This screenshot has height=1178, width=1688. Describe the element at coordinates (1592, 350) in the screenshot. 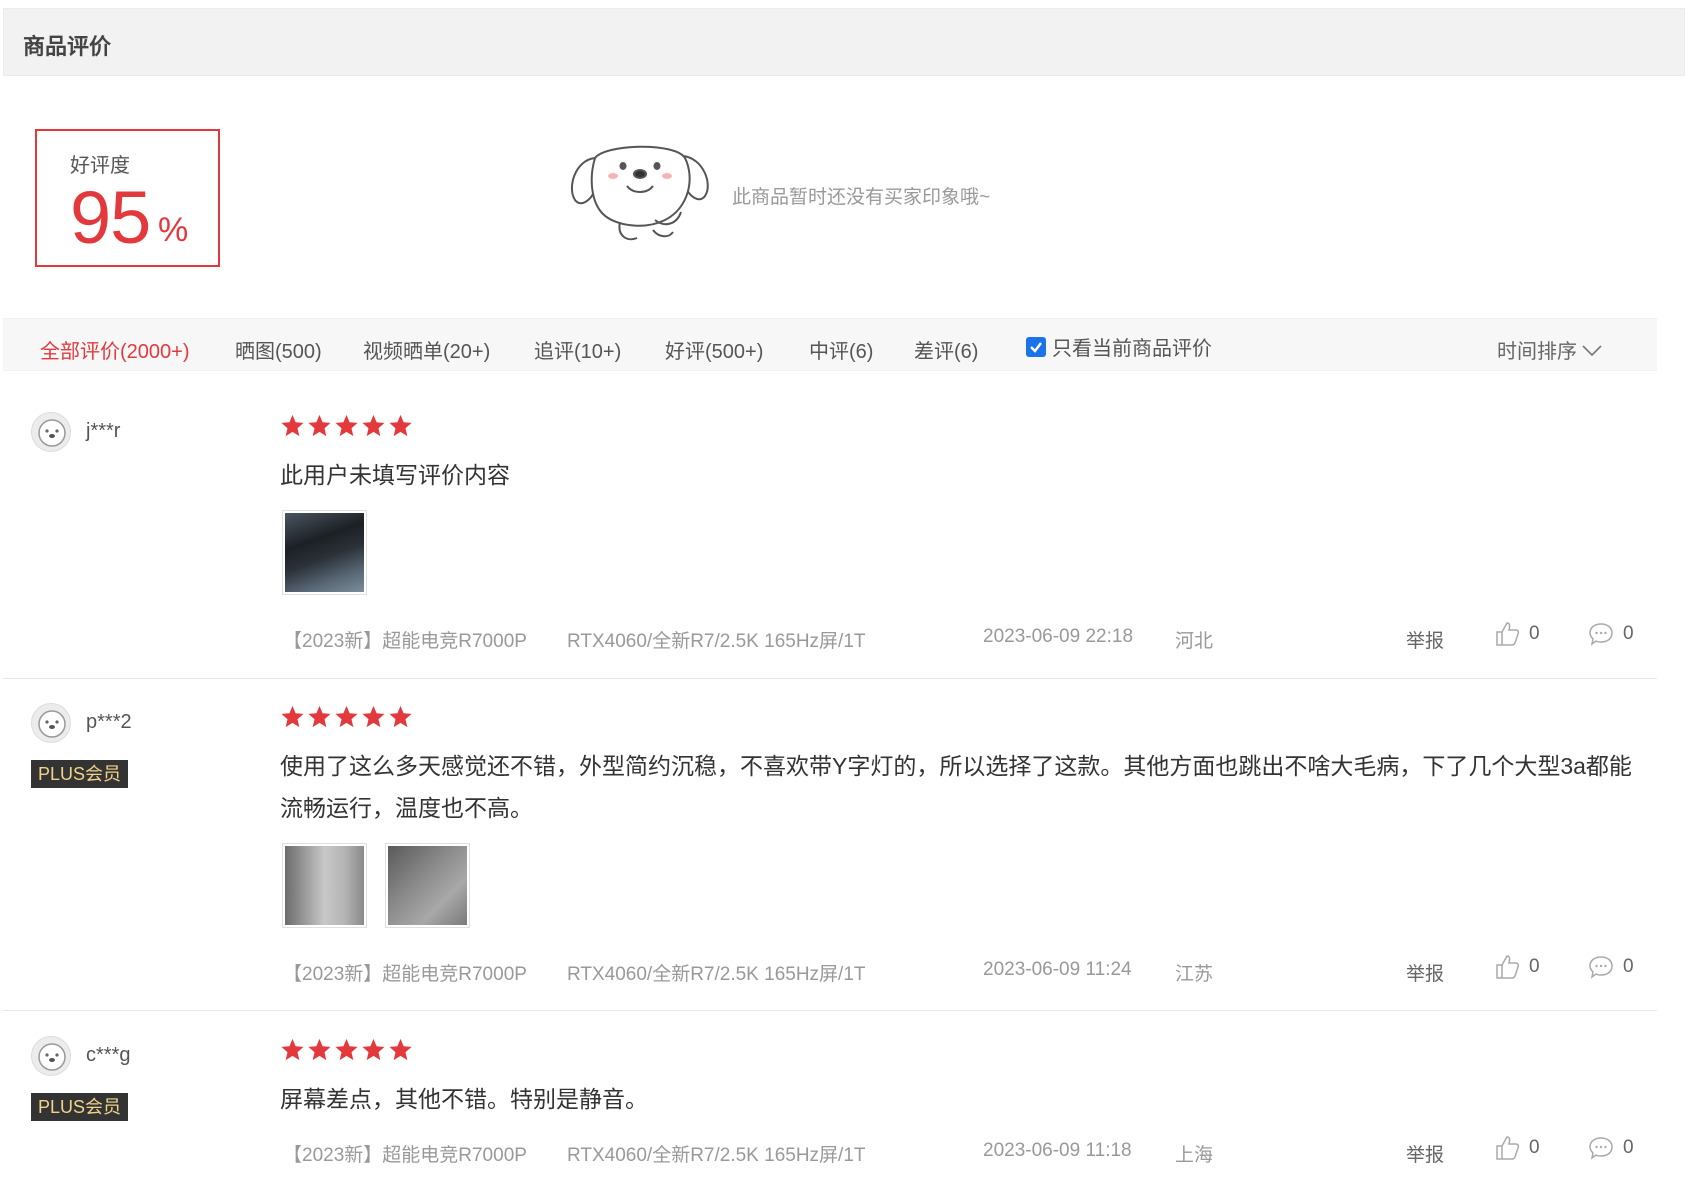

I see `chevron-down-icon` at that location.